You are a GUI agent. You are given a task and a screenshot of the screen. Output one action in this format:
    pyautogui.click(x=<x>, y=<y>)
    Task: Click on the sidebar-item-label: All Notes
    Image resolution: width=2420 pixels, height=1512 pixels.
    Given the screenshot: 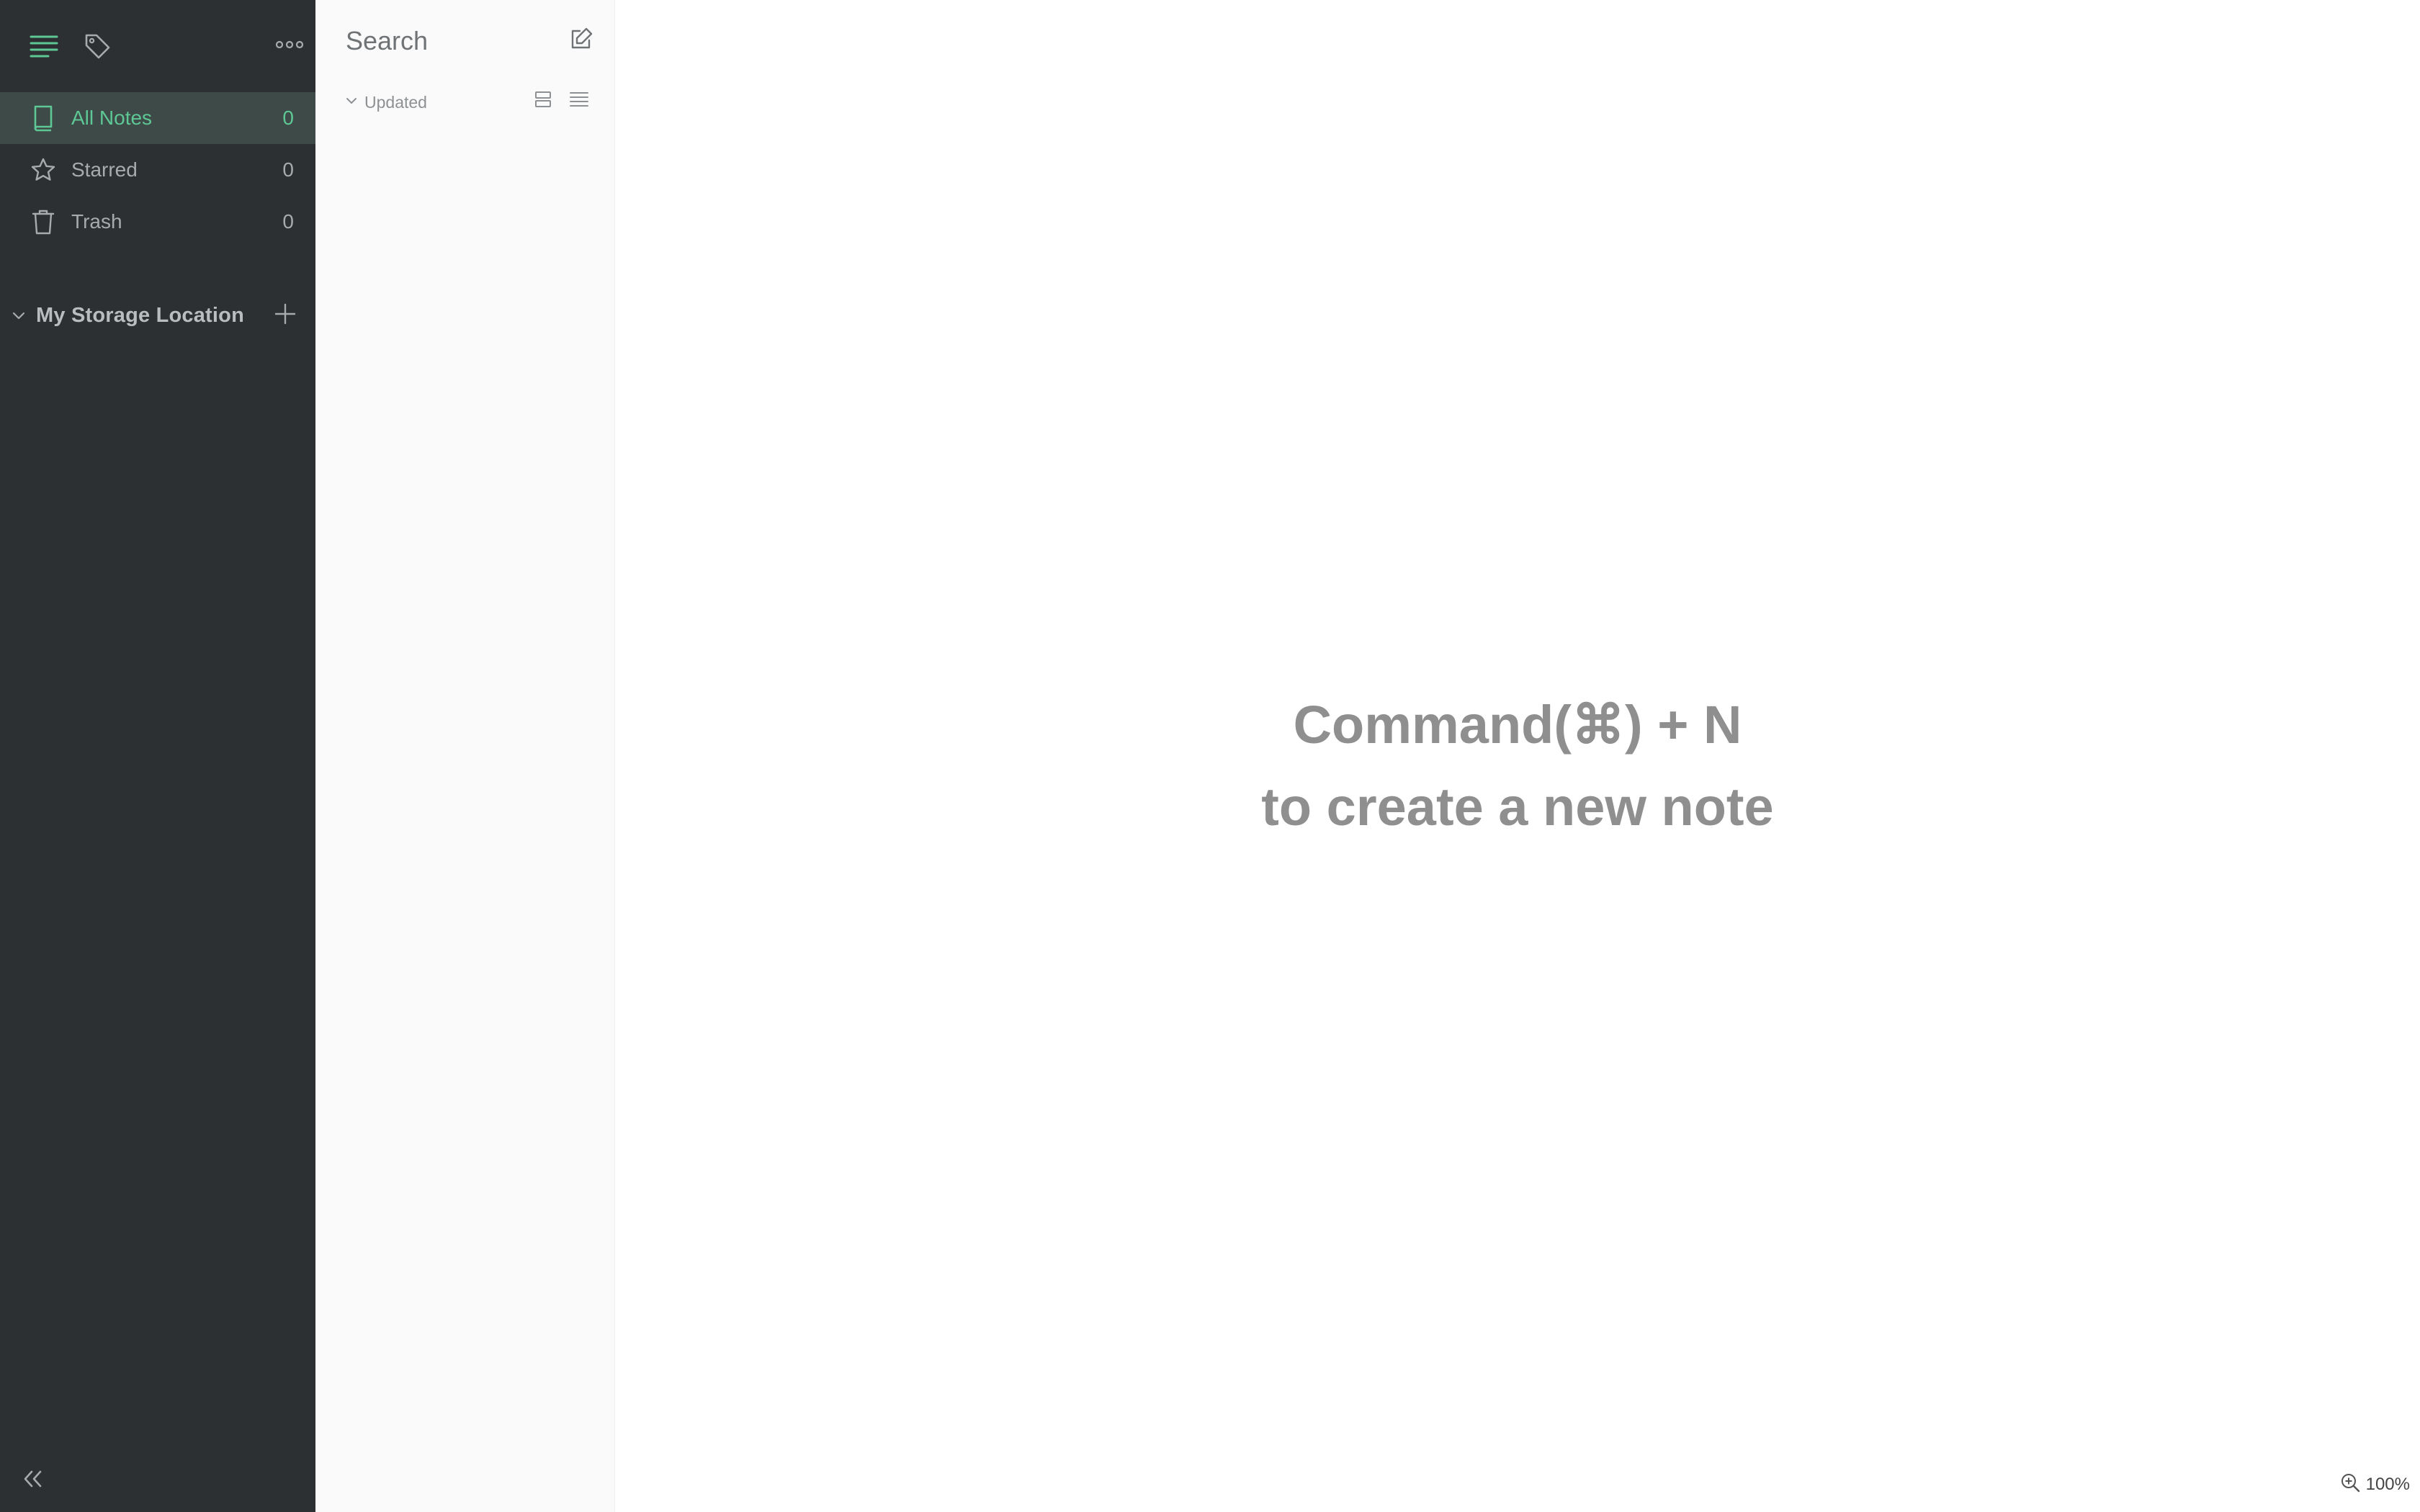 What is the action you would take?
    pyautogui.click(x=112, y=118)
    